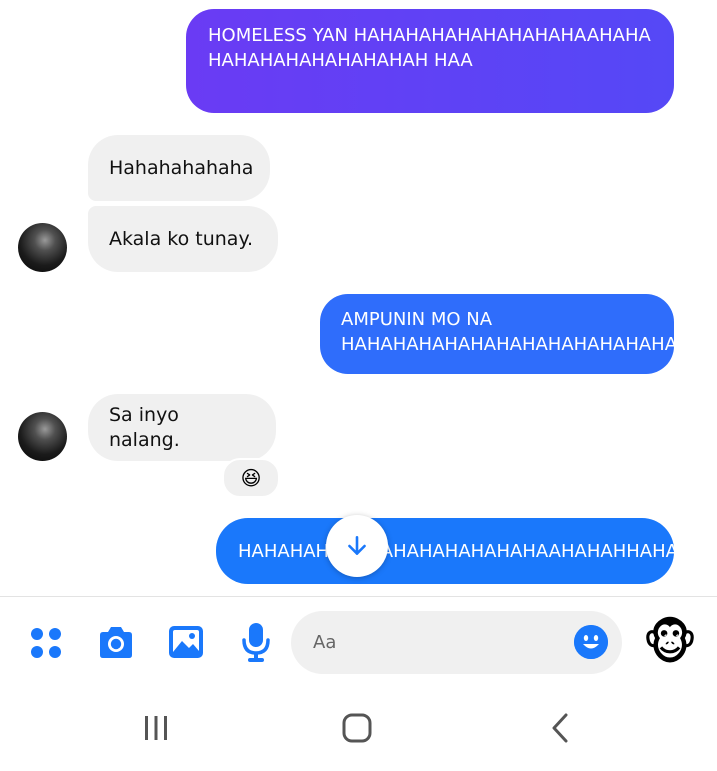  Describe the element at coordinates (438, 642) in the screenshot. I see `message-input` at that location.